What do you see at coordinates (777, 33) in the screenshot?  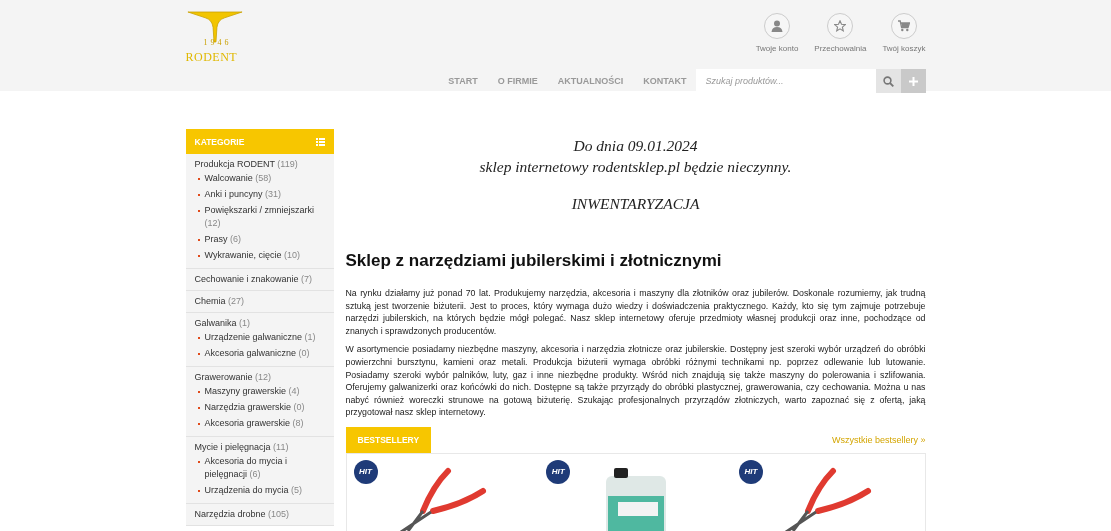 I see `account-link: Twoje konto` at bounding box center [777, 33].